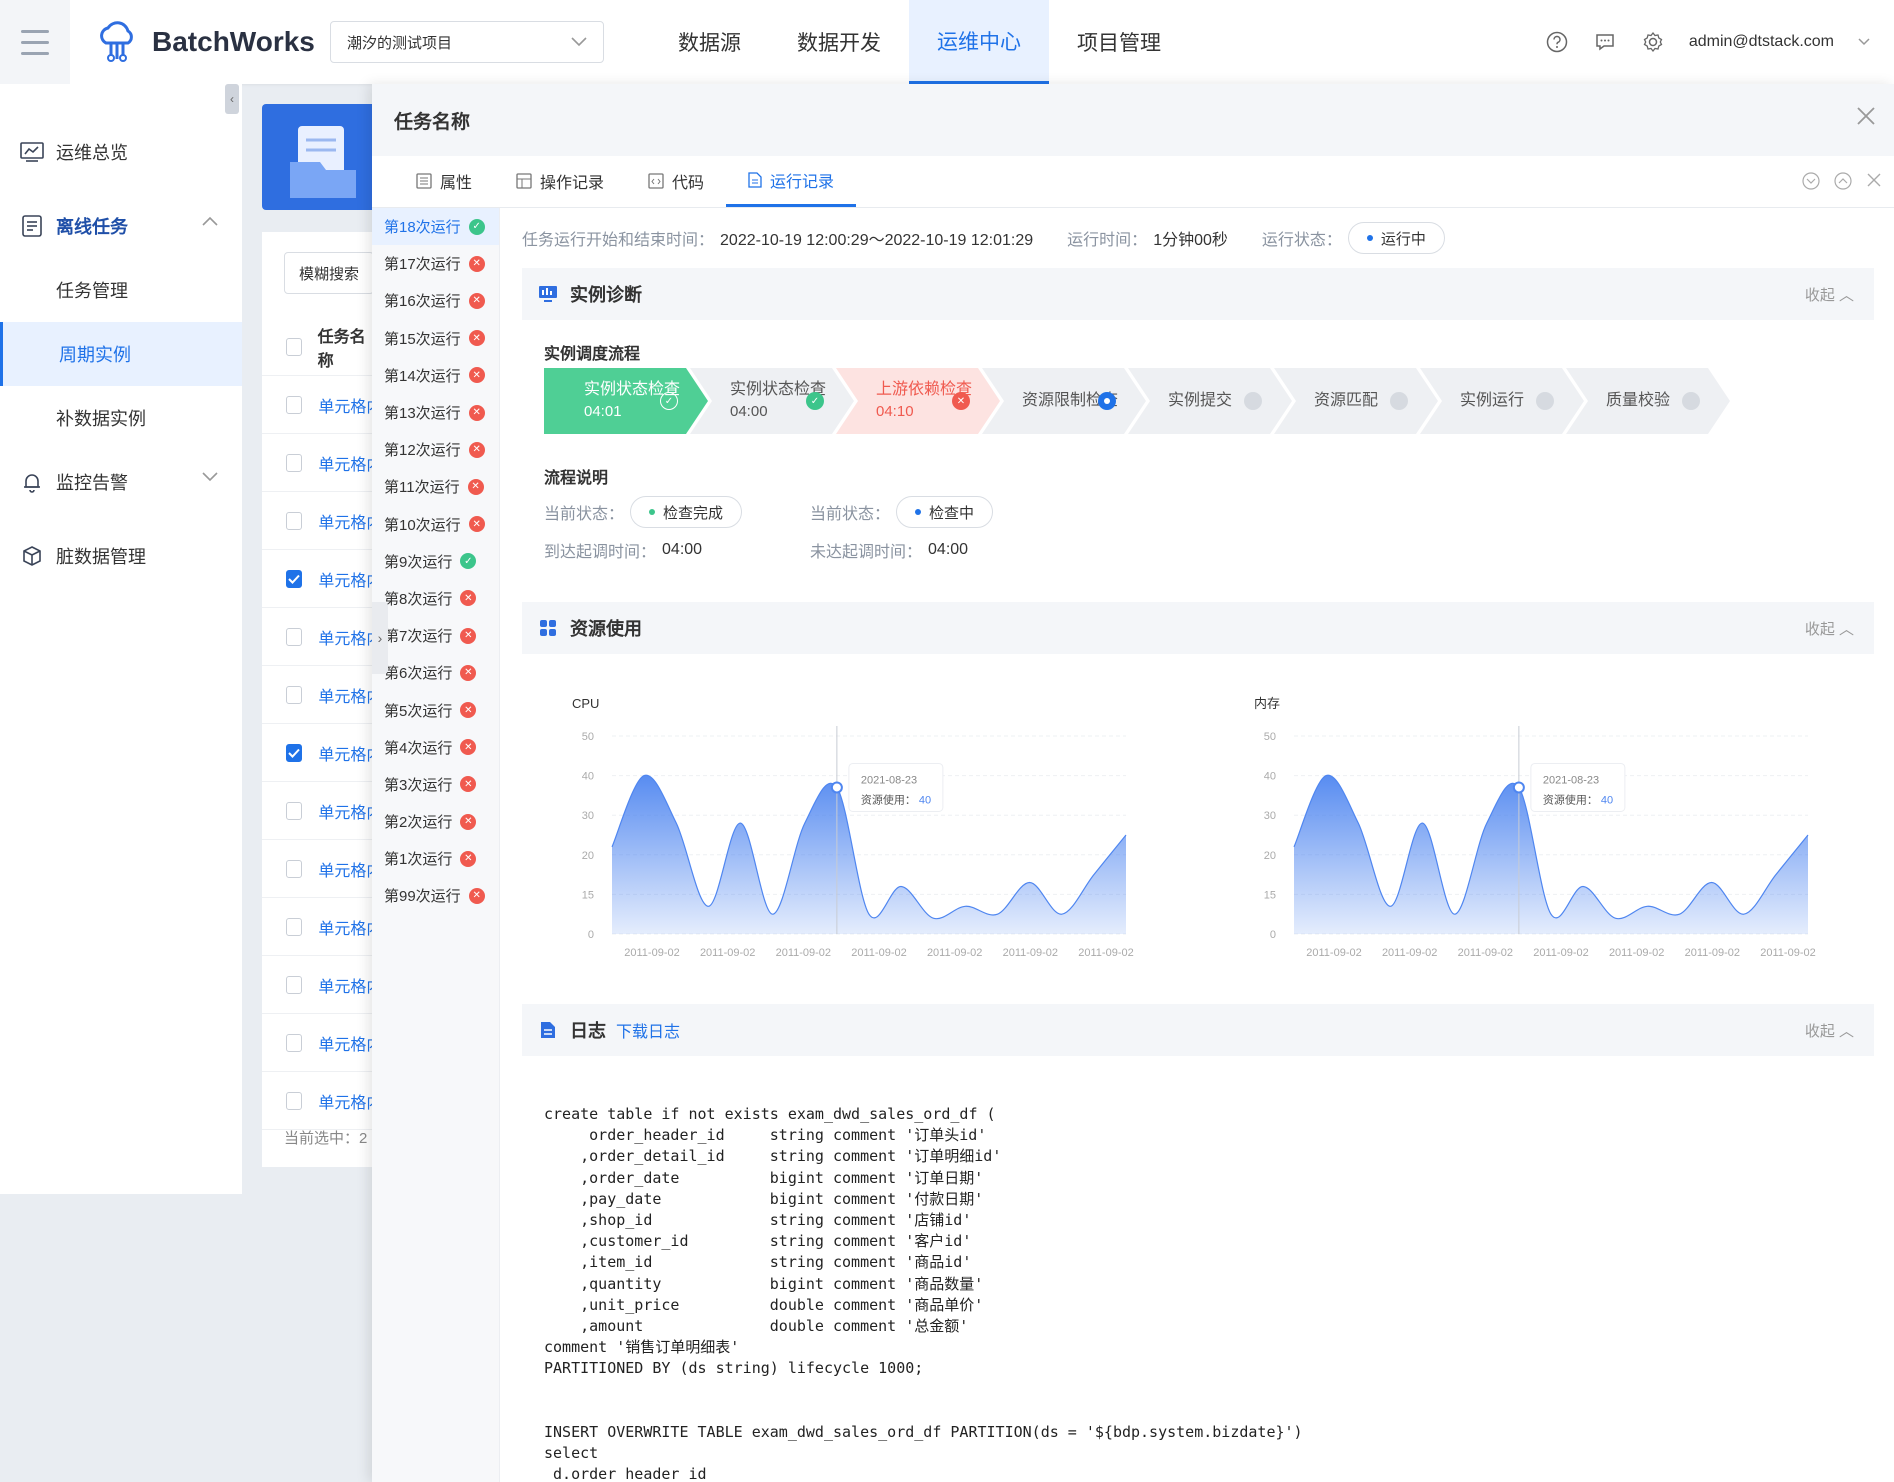 This screenshot has width=1894, height=1482. I want to click on run-item: 第12次运行 ✕, so click(435, 449).